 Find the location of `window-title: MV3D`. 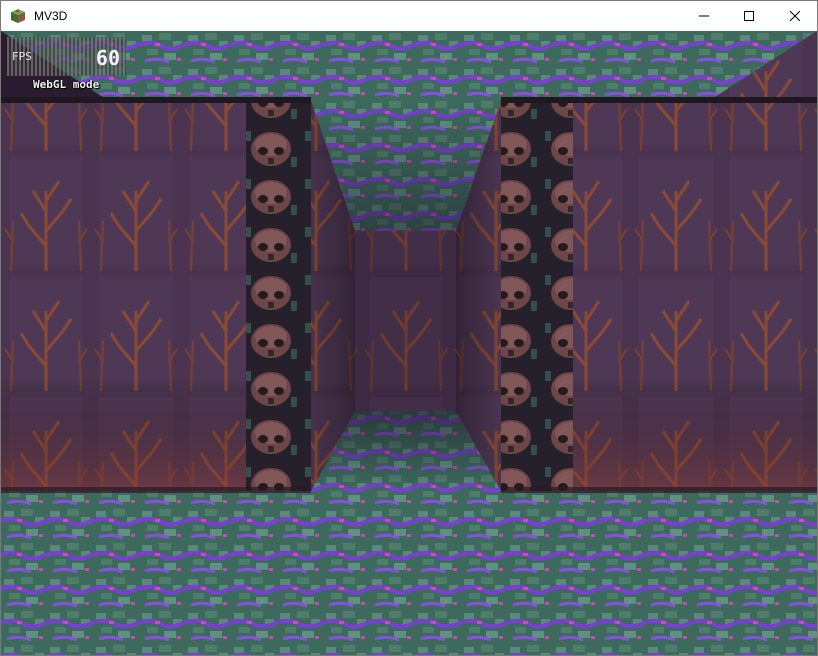

window-title: MV3D is located at coordinates (51, 16).